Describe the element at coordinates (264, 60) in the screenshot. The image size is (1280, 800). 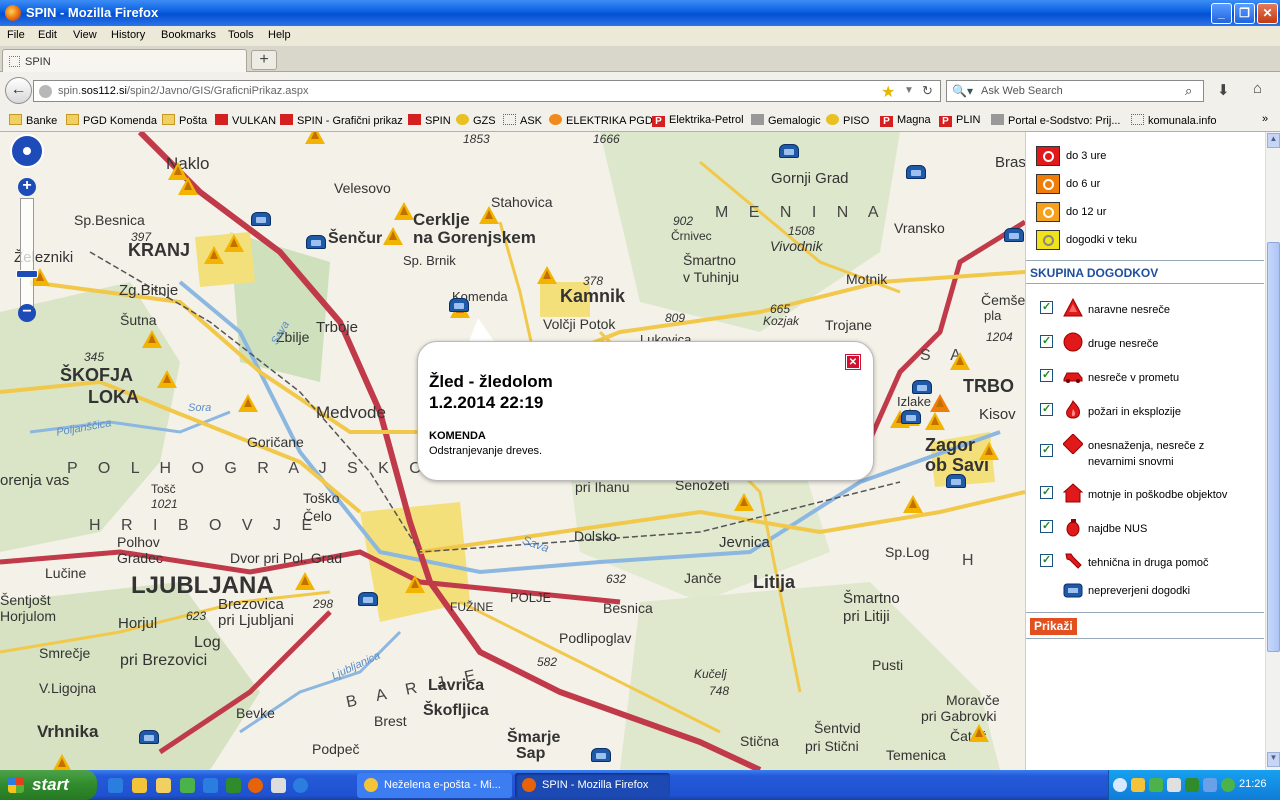
I see `new-tab-button: +` at that location.